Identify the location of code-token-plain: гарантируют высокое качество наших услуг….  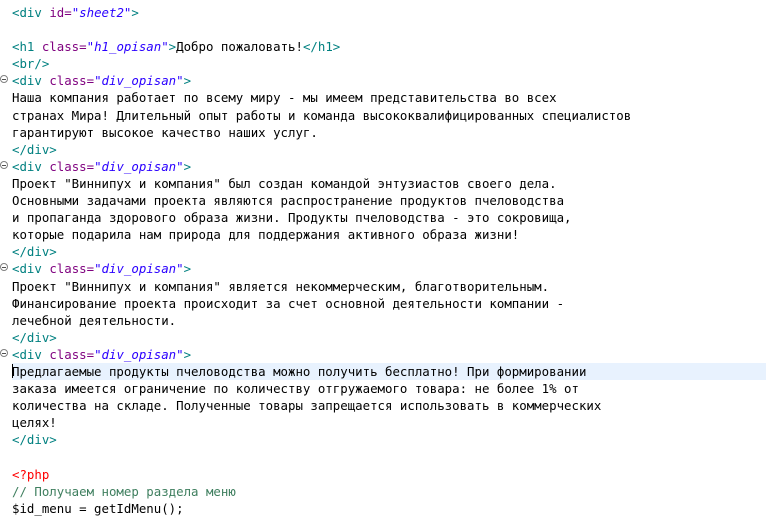
(165, 132).